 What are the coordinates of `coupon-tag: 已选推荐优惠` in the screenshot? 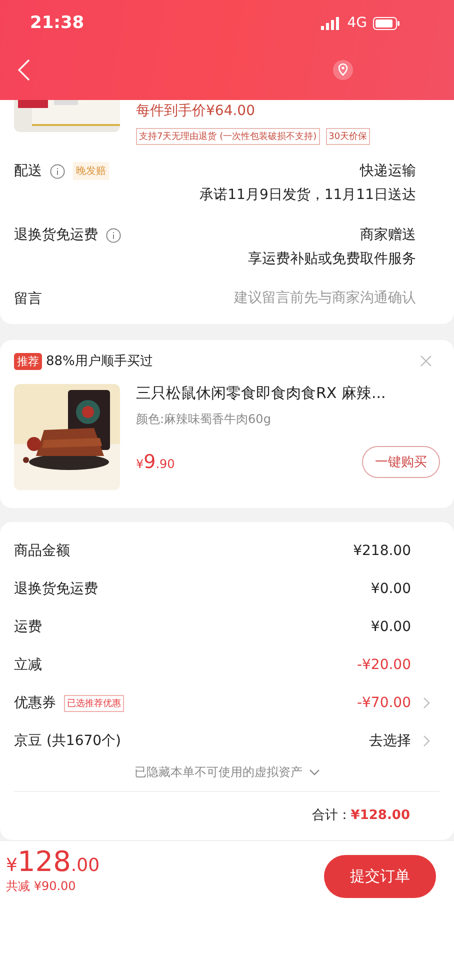 It's located at (94, 703).